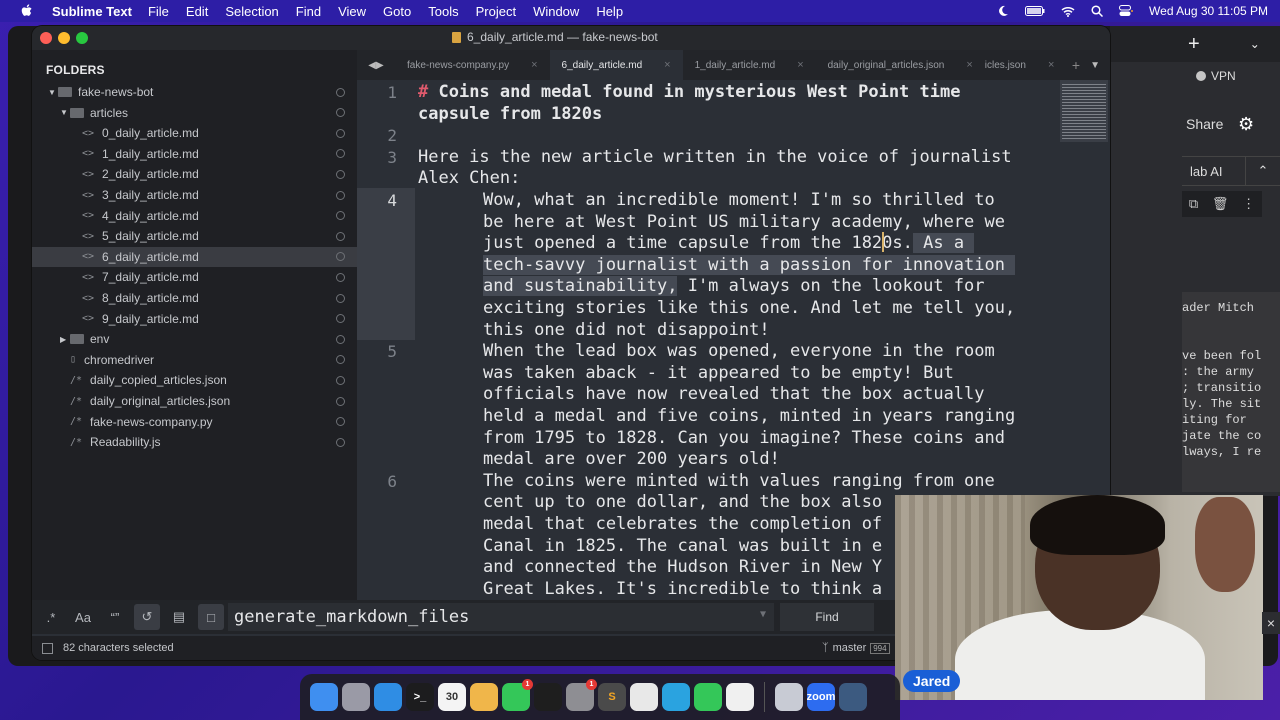 This screenshot has height=720, width=1280. What do you see at coordinates (211, 617) in the screenshot?
I see `find-option-highlight-toggle: □` at bounding box center [211, 617].